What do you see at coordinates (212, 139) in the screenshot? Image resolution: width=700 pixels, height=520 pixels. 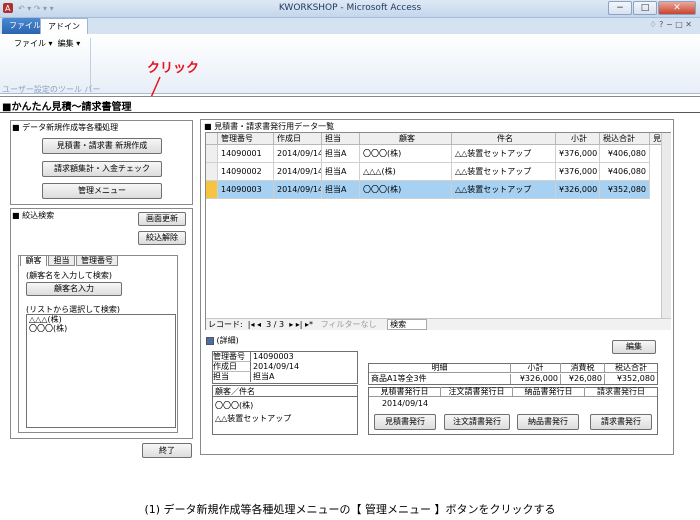 I see `row-selector-header` at bounding box center [212, 139].